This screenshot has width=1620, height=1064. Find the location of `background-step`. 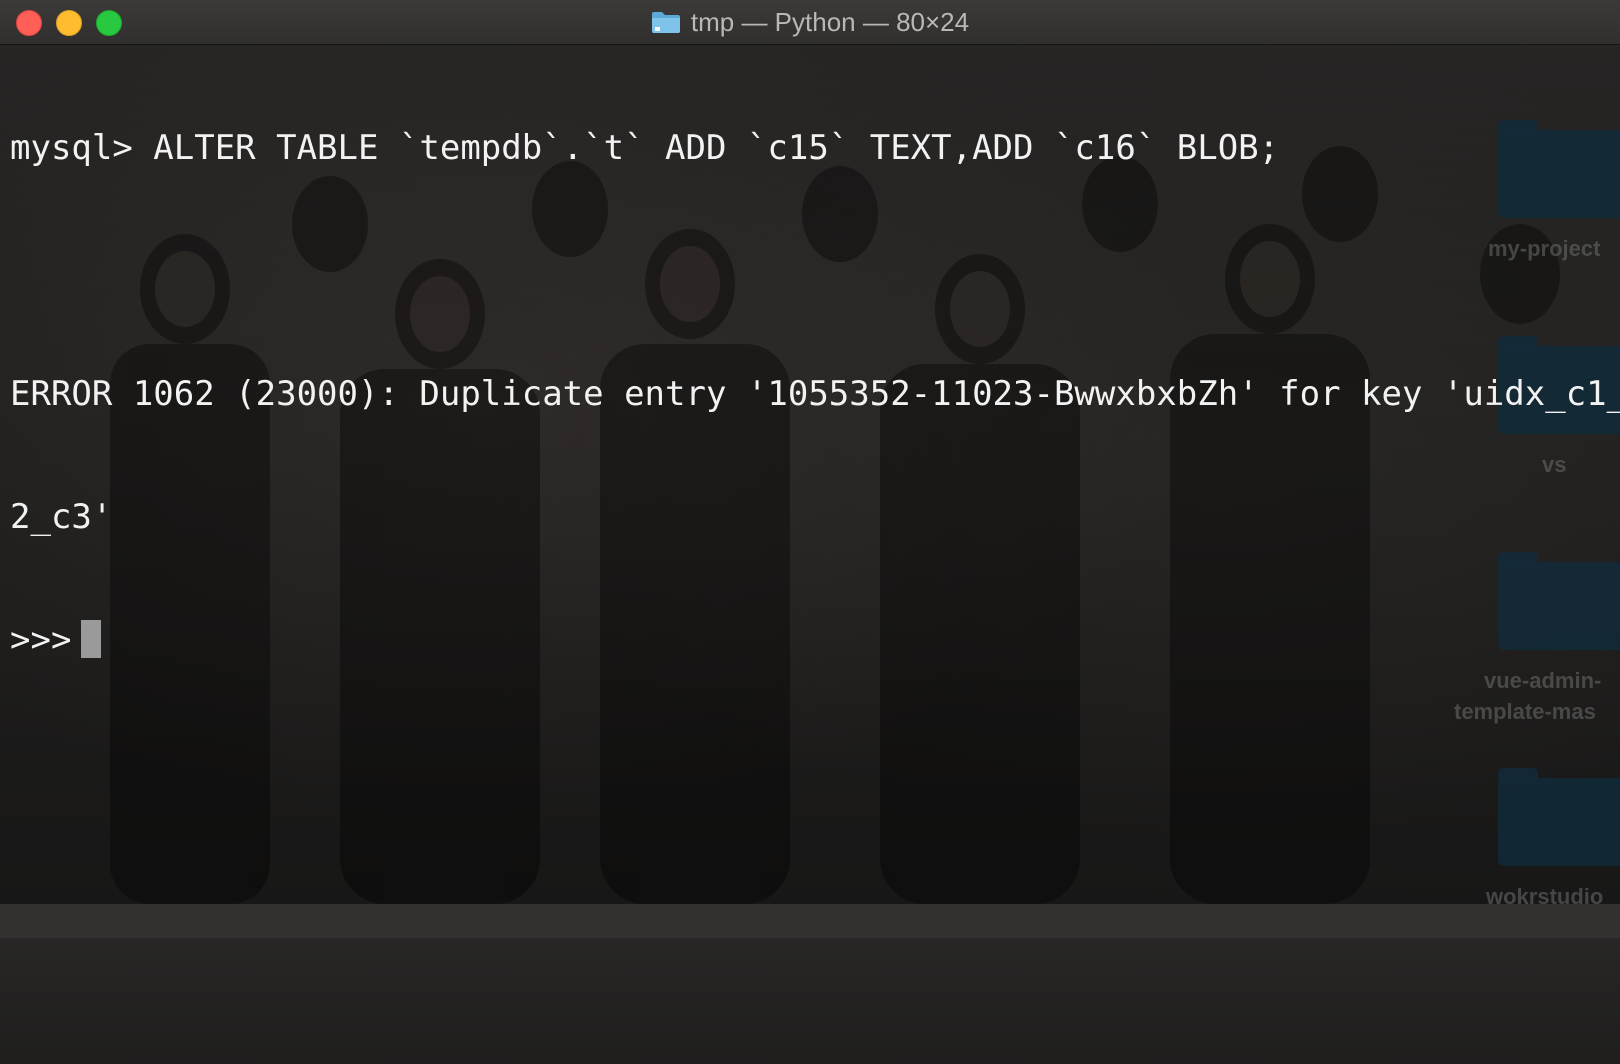

background-step is located at coordinates (810, 921).